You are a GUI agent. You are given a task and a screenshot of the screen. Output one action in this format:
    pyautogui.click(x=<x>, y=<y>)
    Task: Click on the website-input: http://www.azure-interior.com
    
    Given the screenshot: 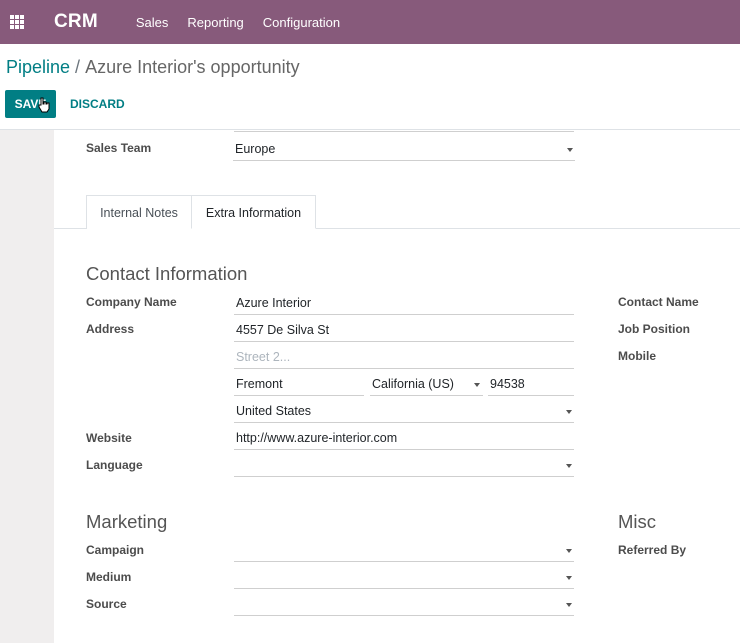 What is the action you would take?
    pyautogui.click(x=404, y=438)
    